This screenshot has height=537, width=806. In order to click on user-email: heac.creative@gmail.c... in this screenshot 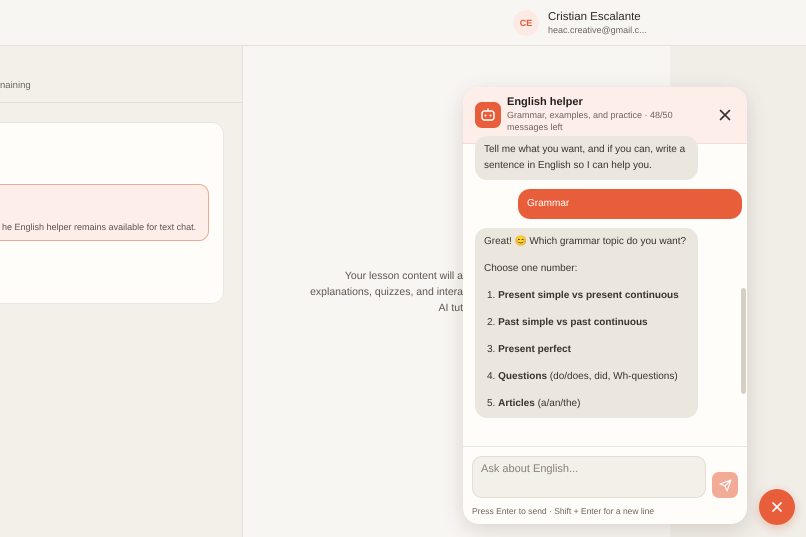, I will do `click(596, 29)`.